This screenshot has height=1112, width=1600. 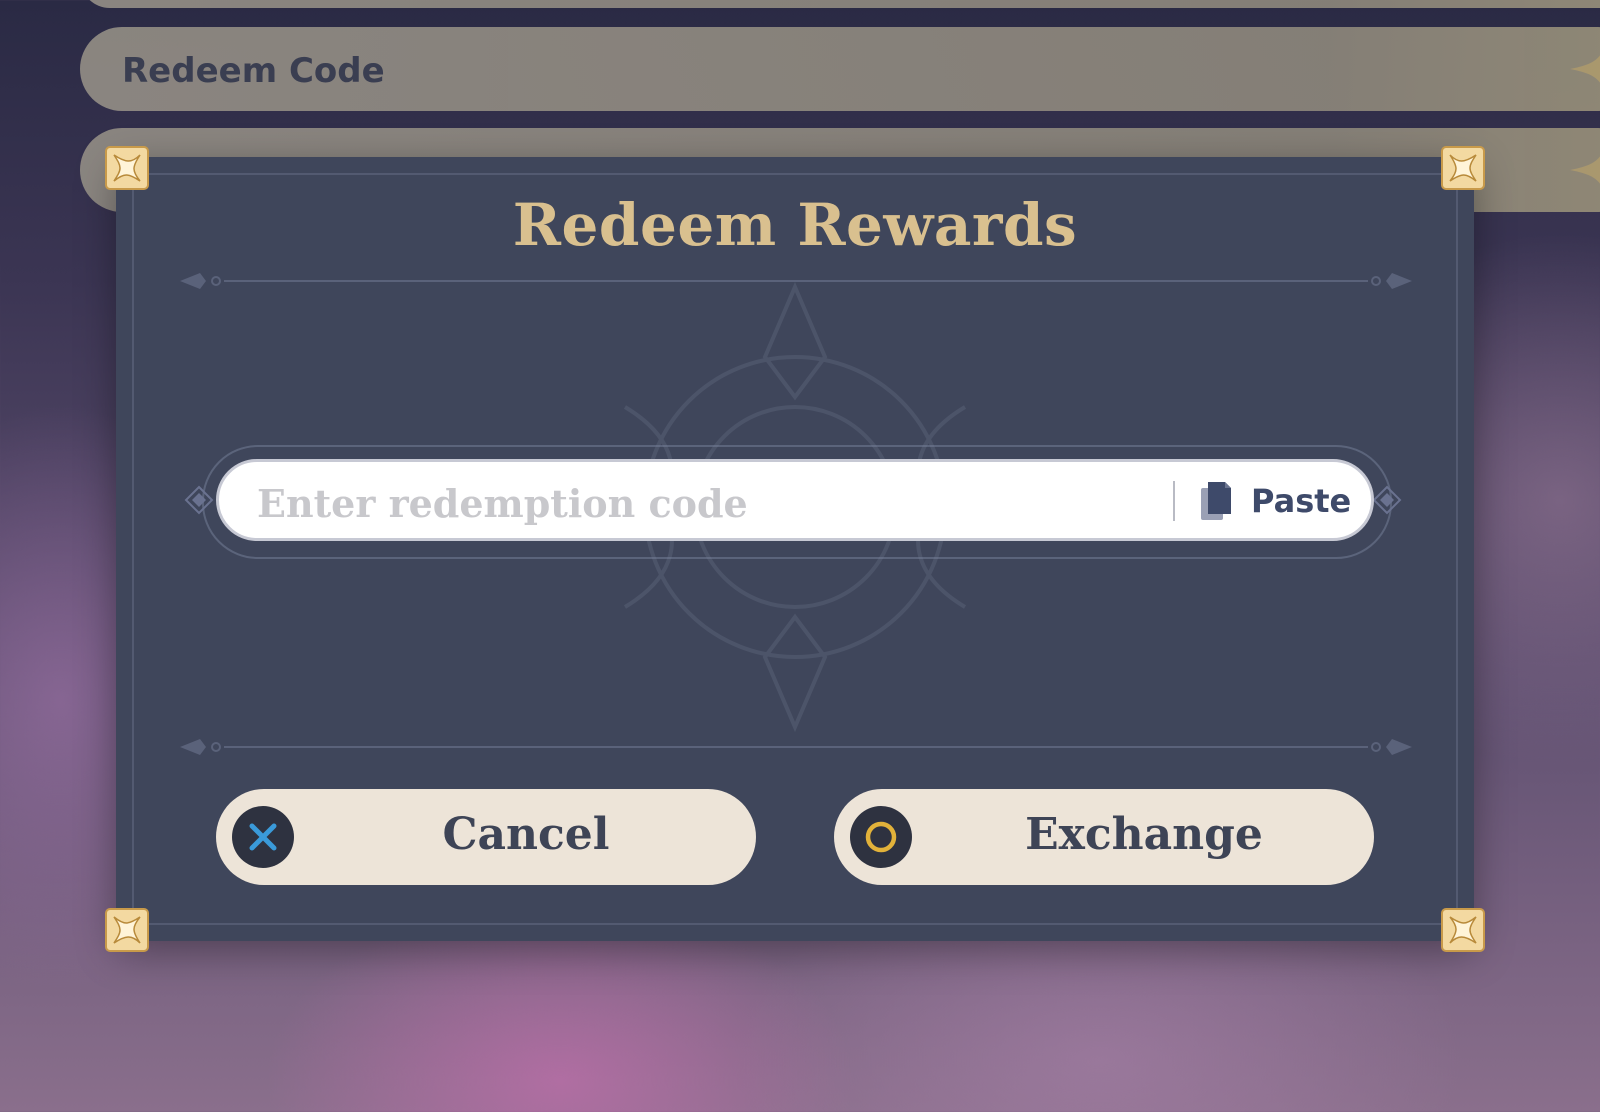 I want to click on exchange-button: Exchange, so click(x=1104, y=837).